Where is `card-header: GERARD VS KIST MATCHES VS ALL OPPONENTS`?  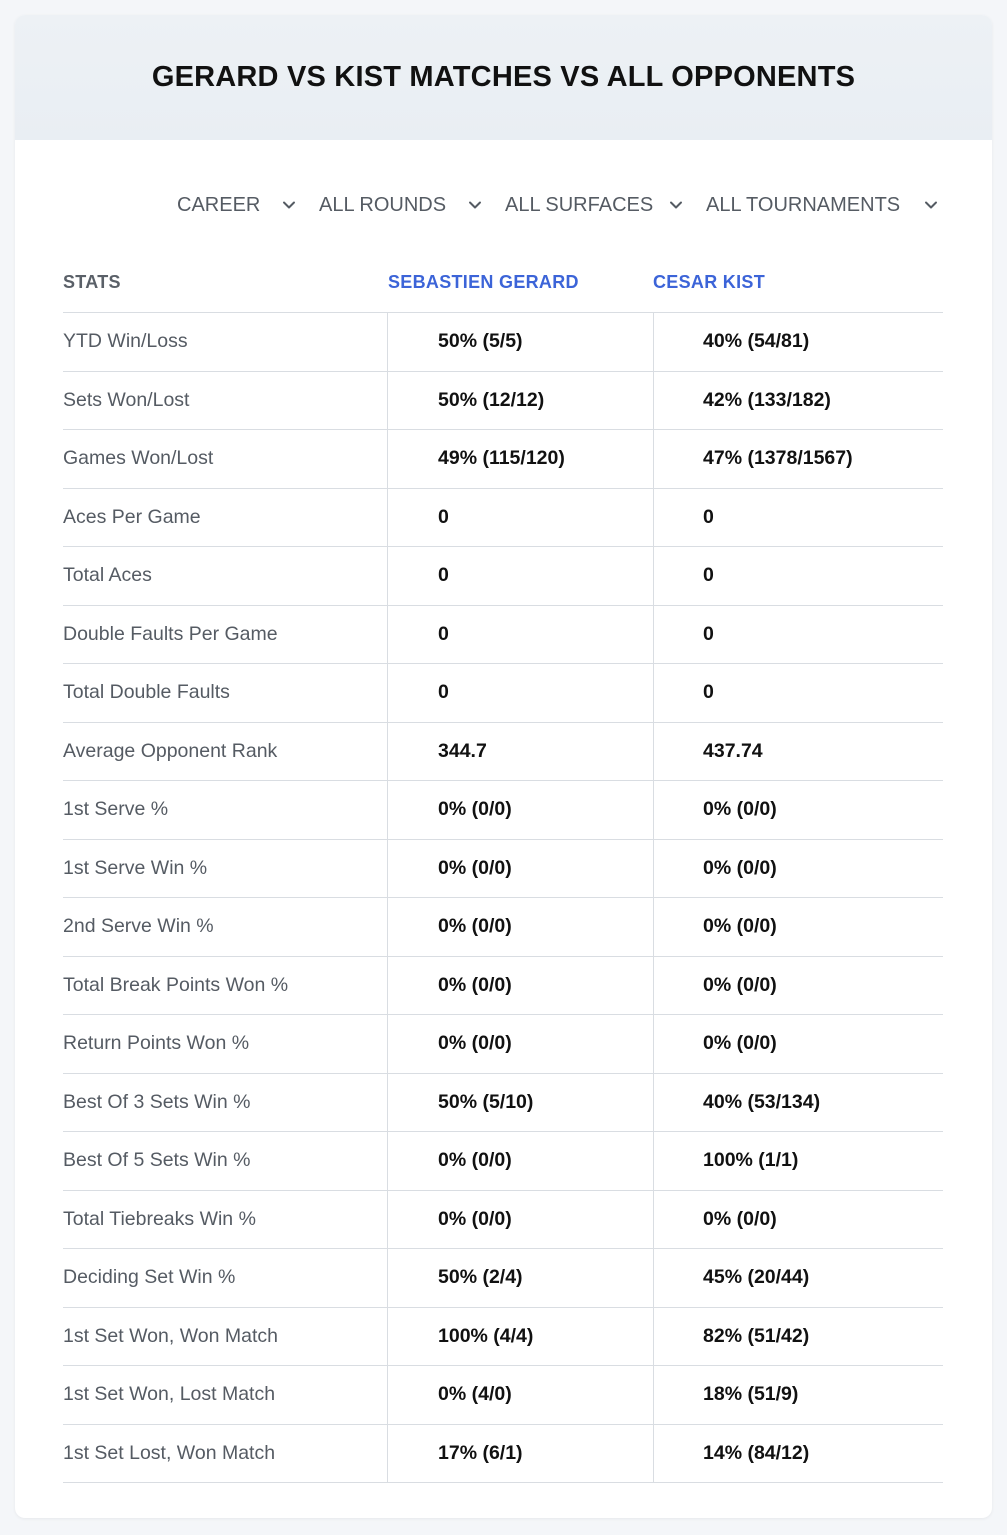 card-header: GERARD VS KIST MATCHES VS ALL OPPONENTS is located at coordinates (503, 77).